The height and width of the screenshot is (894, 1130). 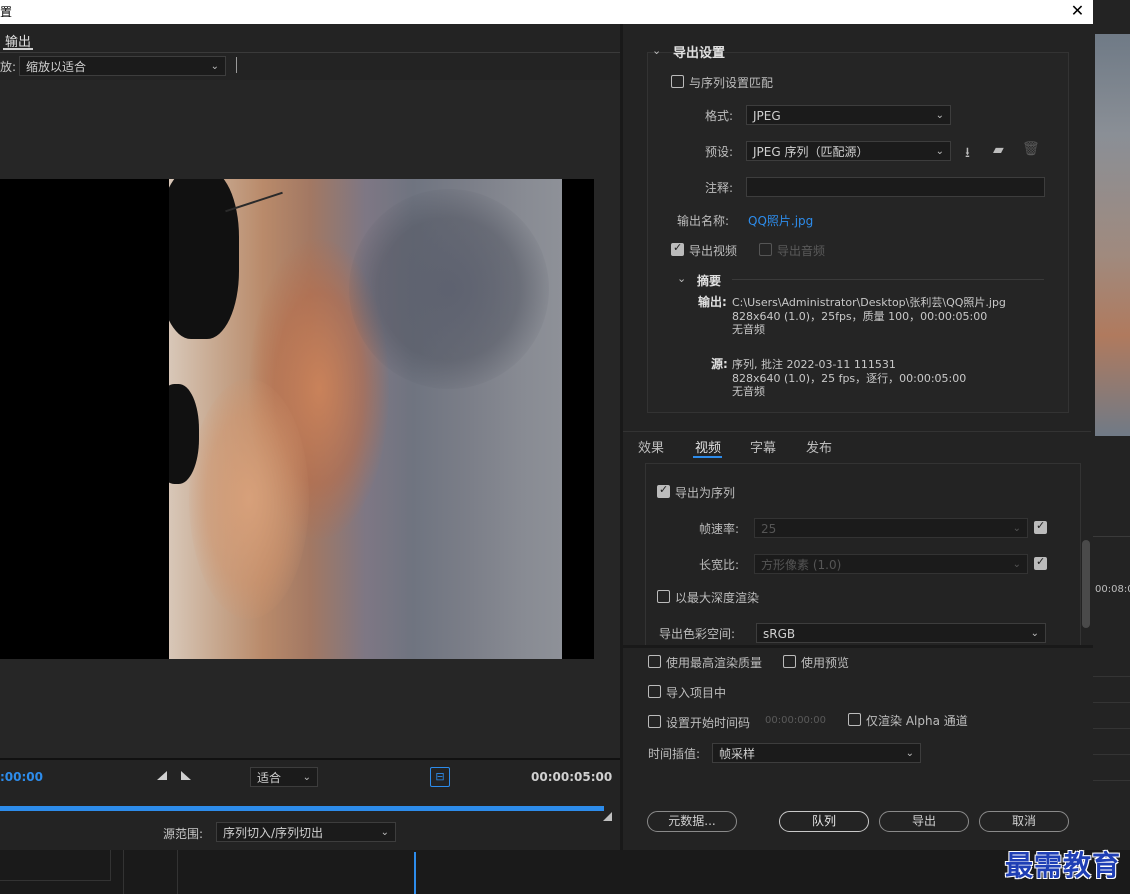 I want to click on tab-captions: 字幕, so click(x=763, y=446).